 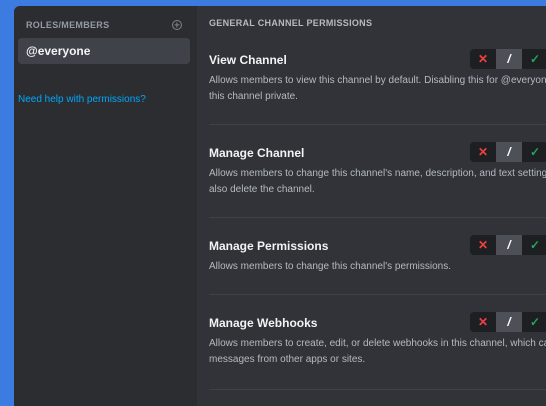 What do you see at coordinates (104, 51) in the screenshot?
I see `role-item-everyone: @everyone` at bounding box center [104, 51].